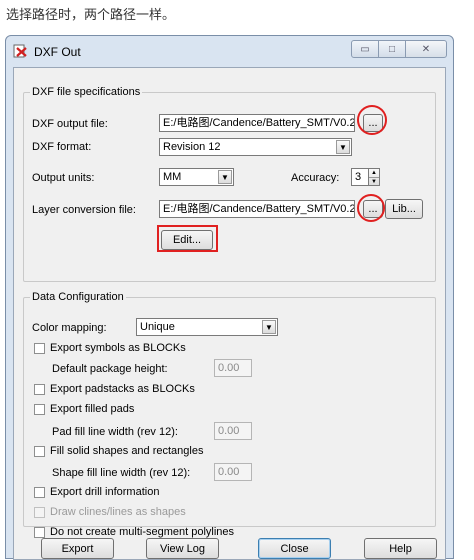 The width and height of the screenshot is (474, 560). I want to click on minimize-button: ▭, so click(365, 49).